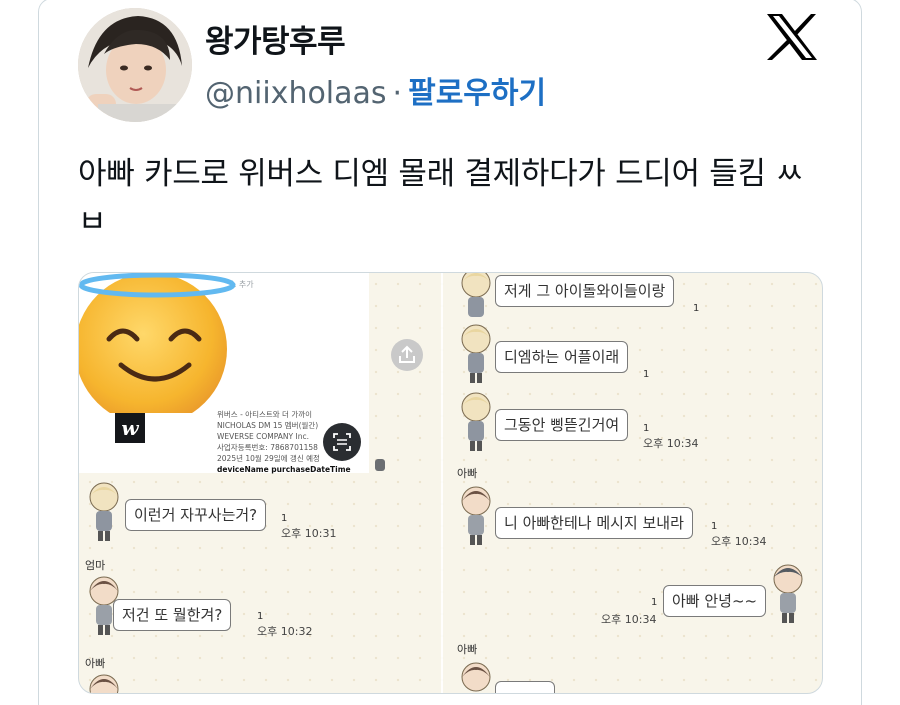 This screenshot has width=900, height=705. What do you see at coordinates (285, 631) in the screenshot?
I see `chat-time: 오후 10:32` at bounding box center [285, 631].